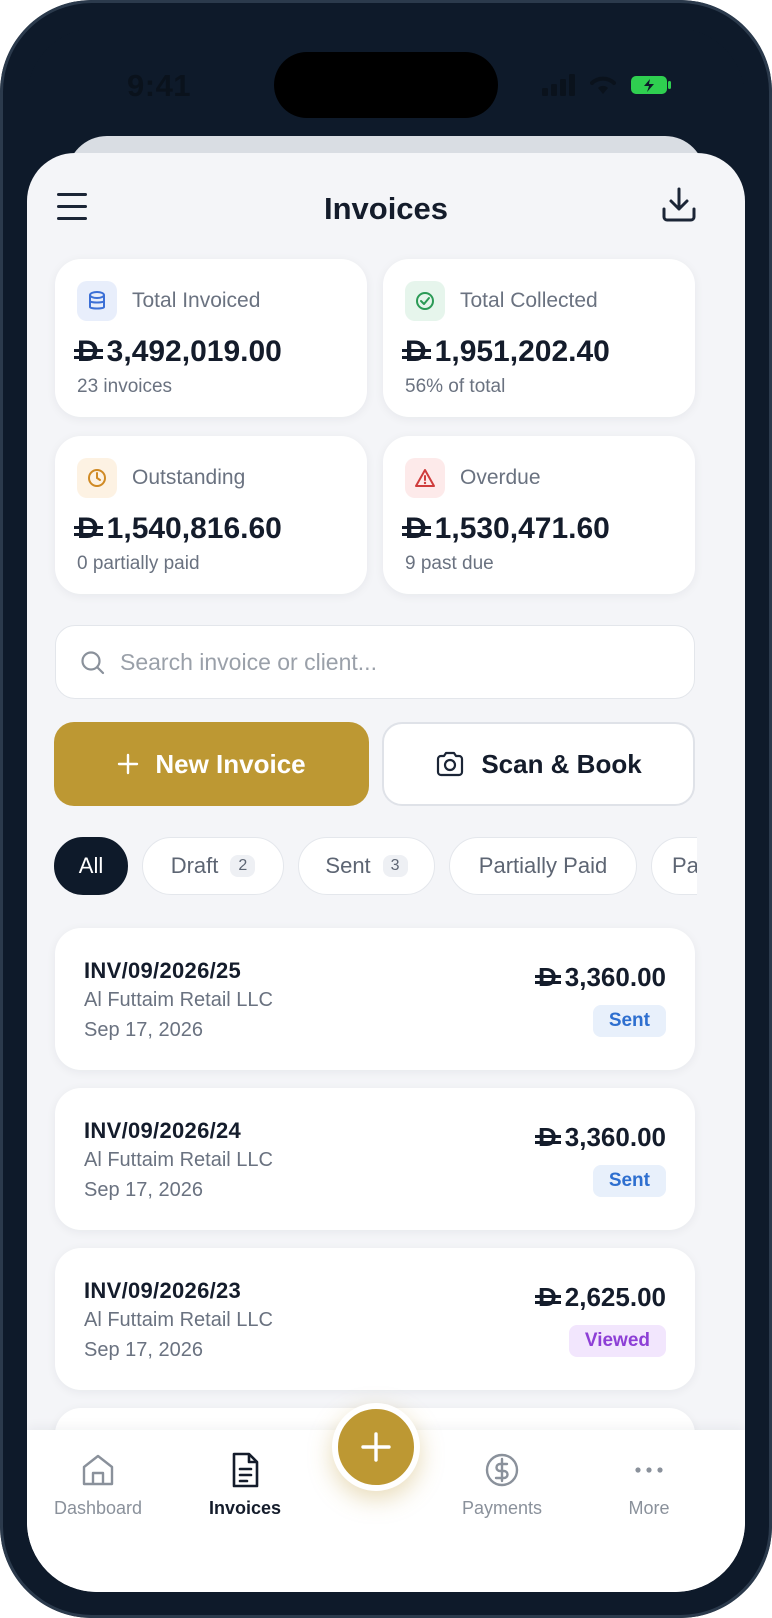  What do you see at coordinates (230, 763) in the screenshot?
I see `new-invoice-label: New Invoice` at bounding box center [230, 763].